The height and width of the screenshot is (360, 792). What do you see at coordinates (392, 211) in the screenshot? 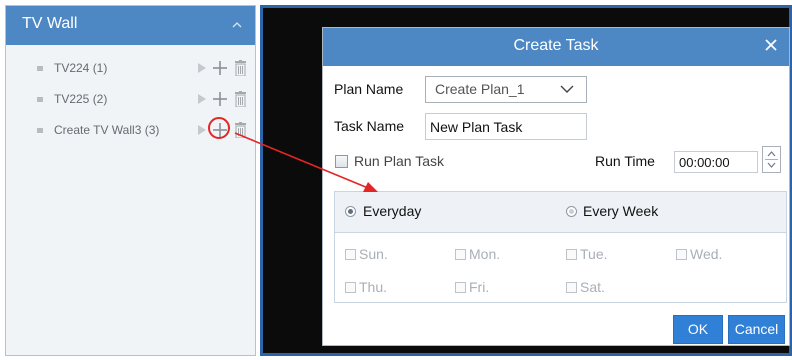
I see `everyday-label: Everyday` at bounding box center [392, 211].